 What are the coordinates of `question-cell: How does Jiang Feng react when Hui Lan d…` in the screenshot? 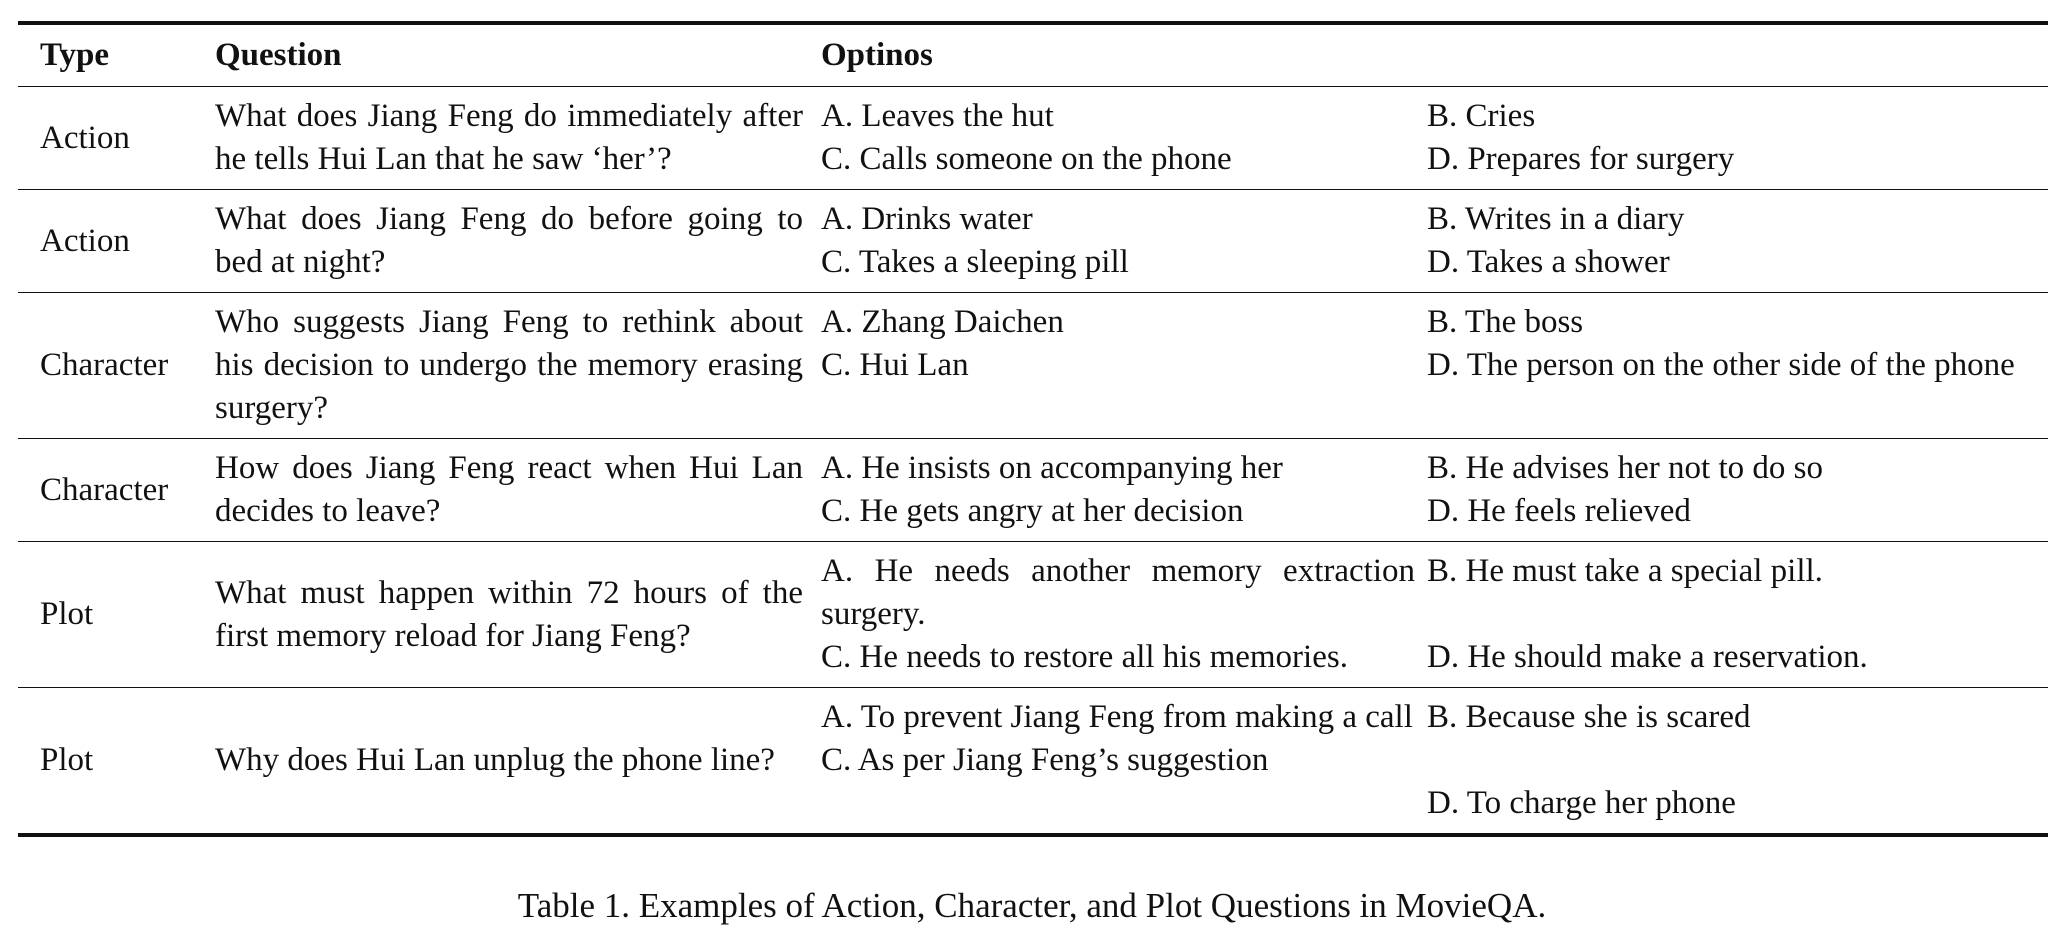 It's located at (509, 489).